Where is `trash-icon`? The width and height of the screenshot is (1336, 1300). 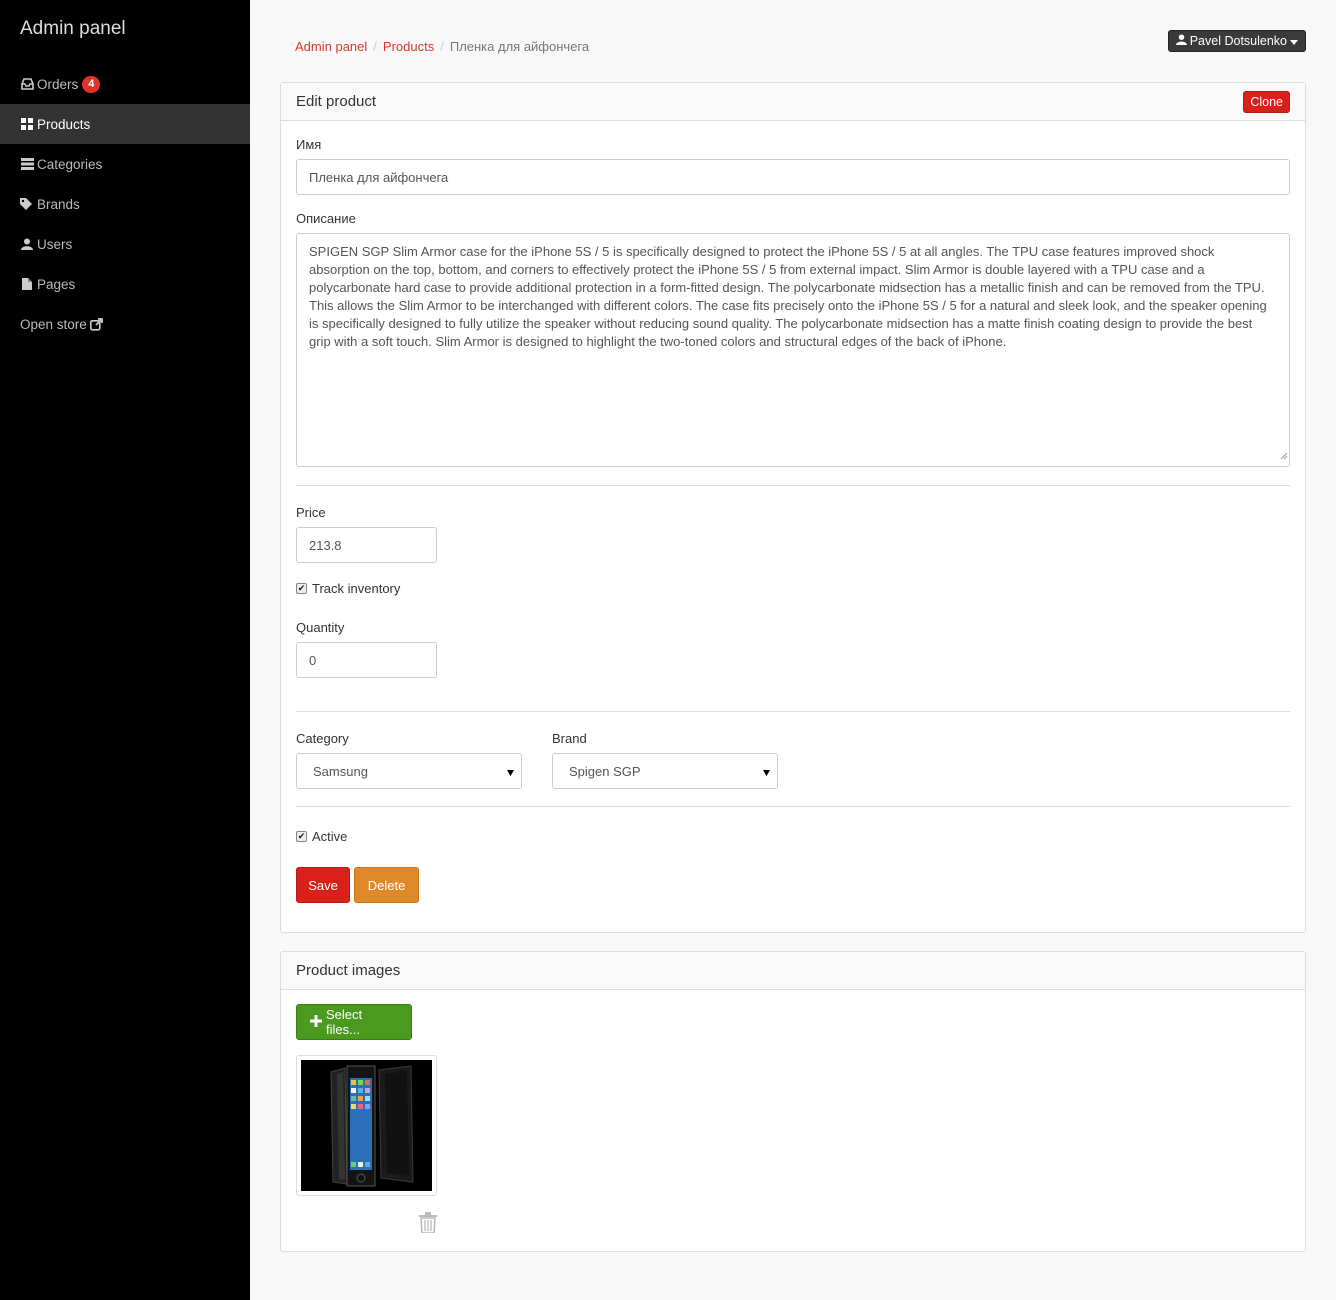 trash-icon is located at coordinates (428, 1224).